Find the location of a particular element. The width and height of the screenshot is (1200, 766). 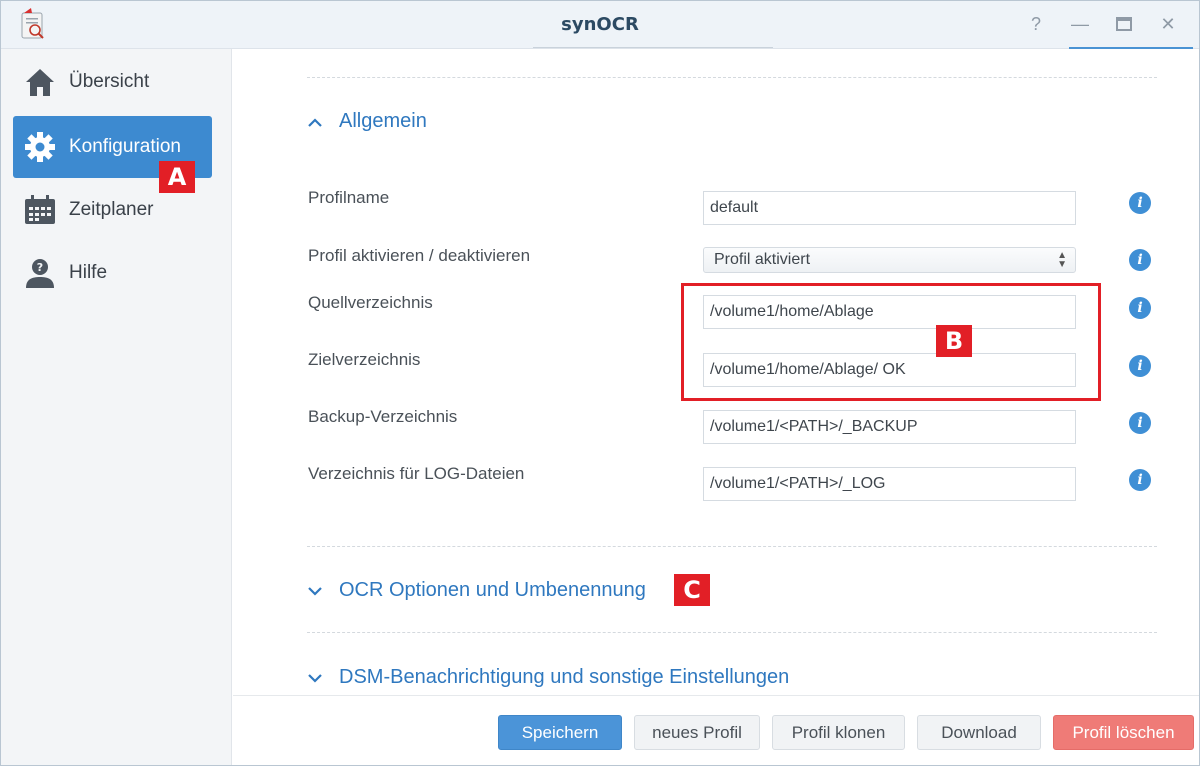

gear-icon is located at coordinates (40, 147).